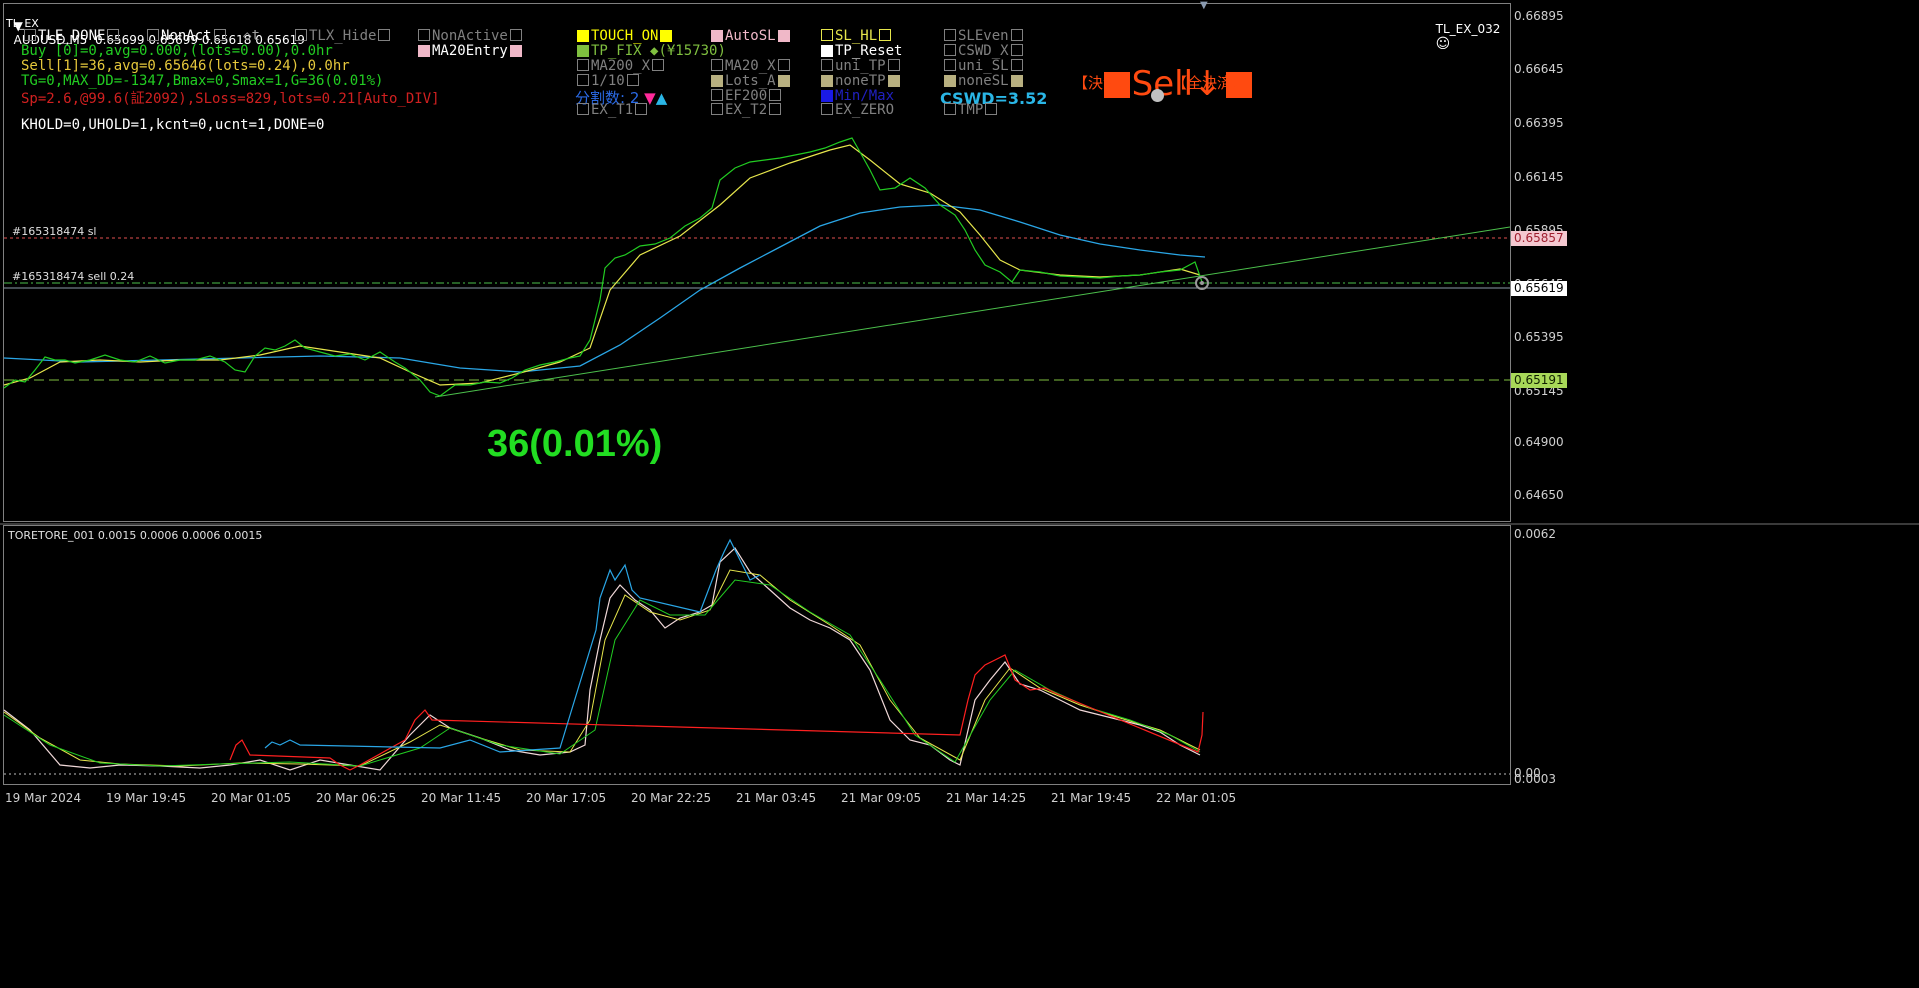  I want to click on ma200-x-toggle: MA200_X, so click(620, 66).